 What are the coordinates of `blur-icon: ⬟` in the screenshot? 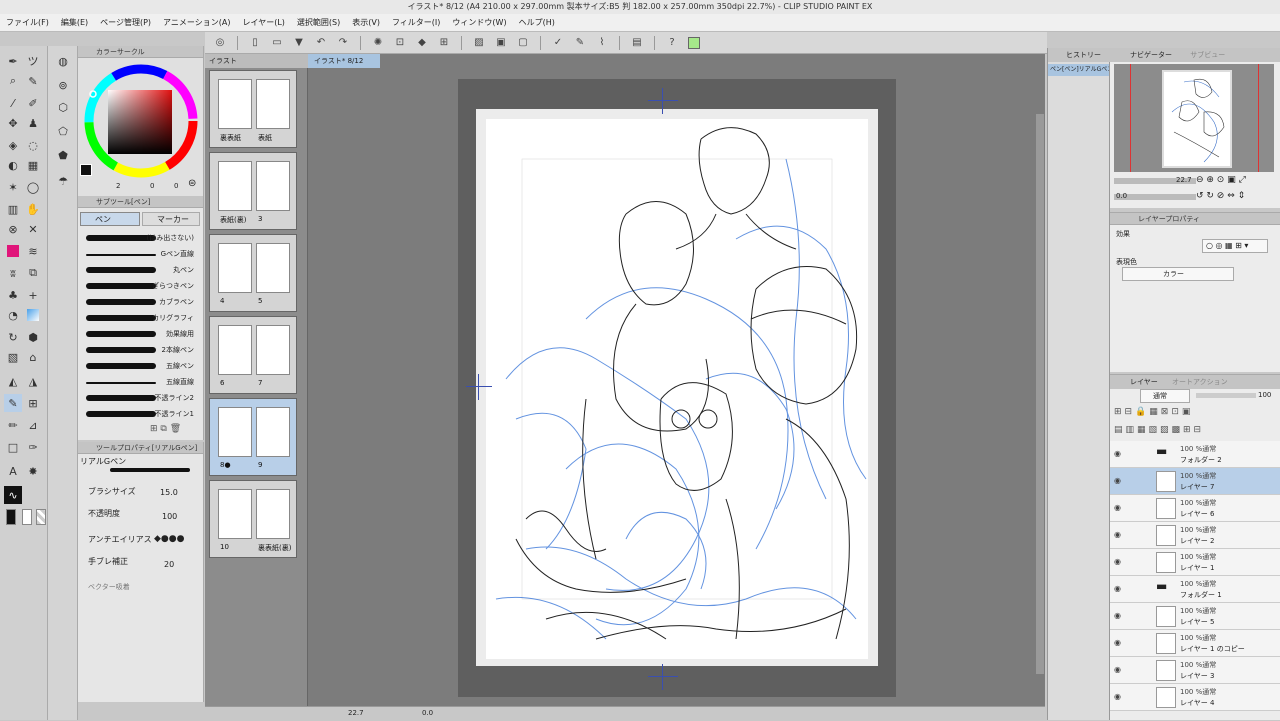 It's located at (63, 155).